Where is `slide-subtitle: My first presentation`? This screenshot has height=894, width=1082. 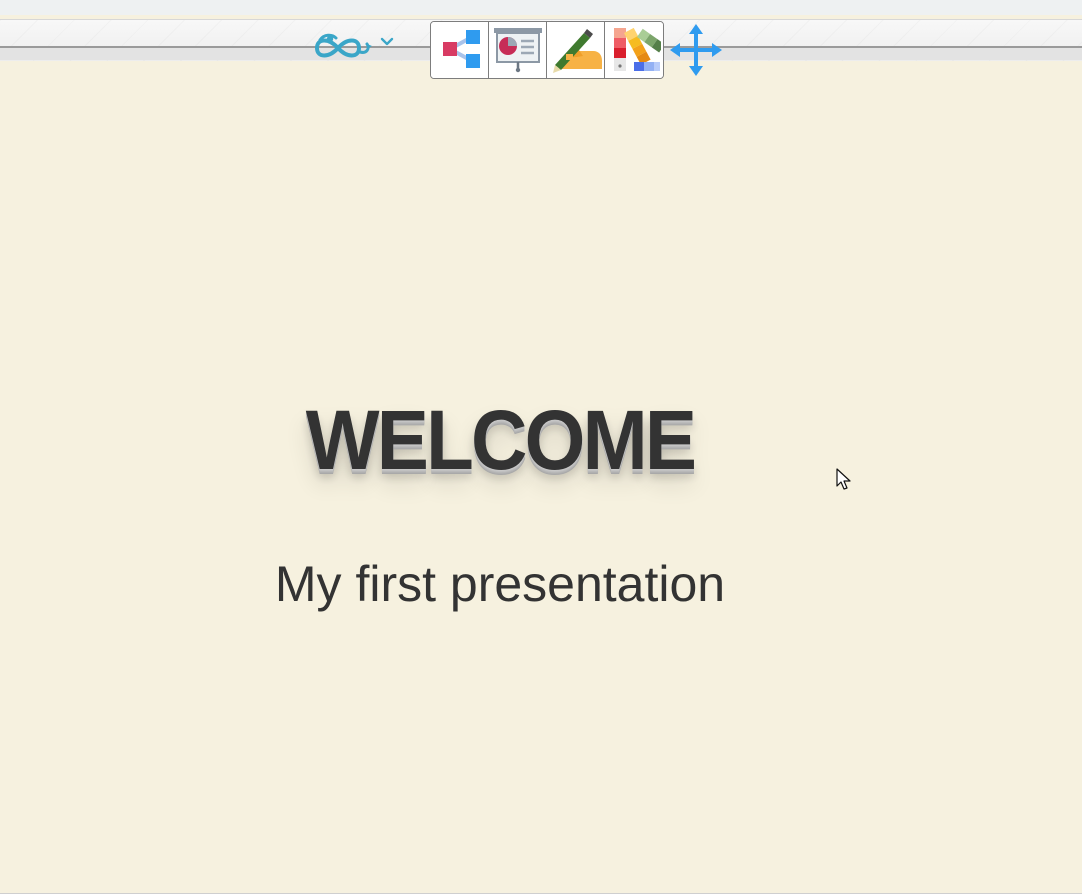
slide-subtitle: My first presentation is located at coordinates (500, 584).